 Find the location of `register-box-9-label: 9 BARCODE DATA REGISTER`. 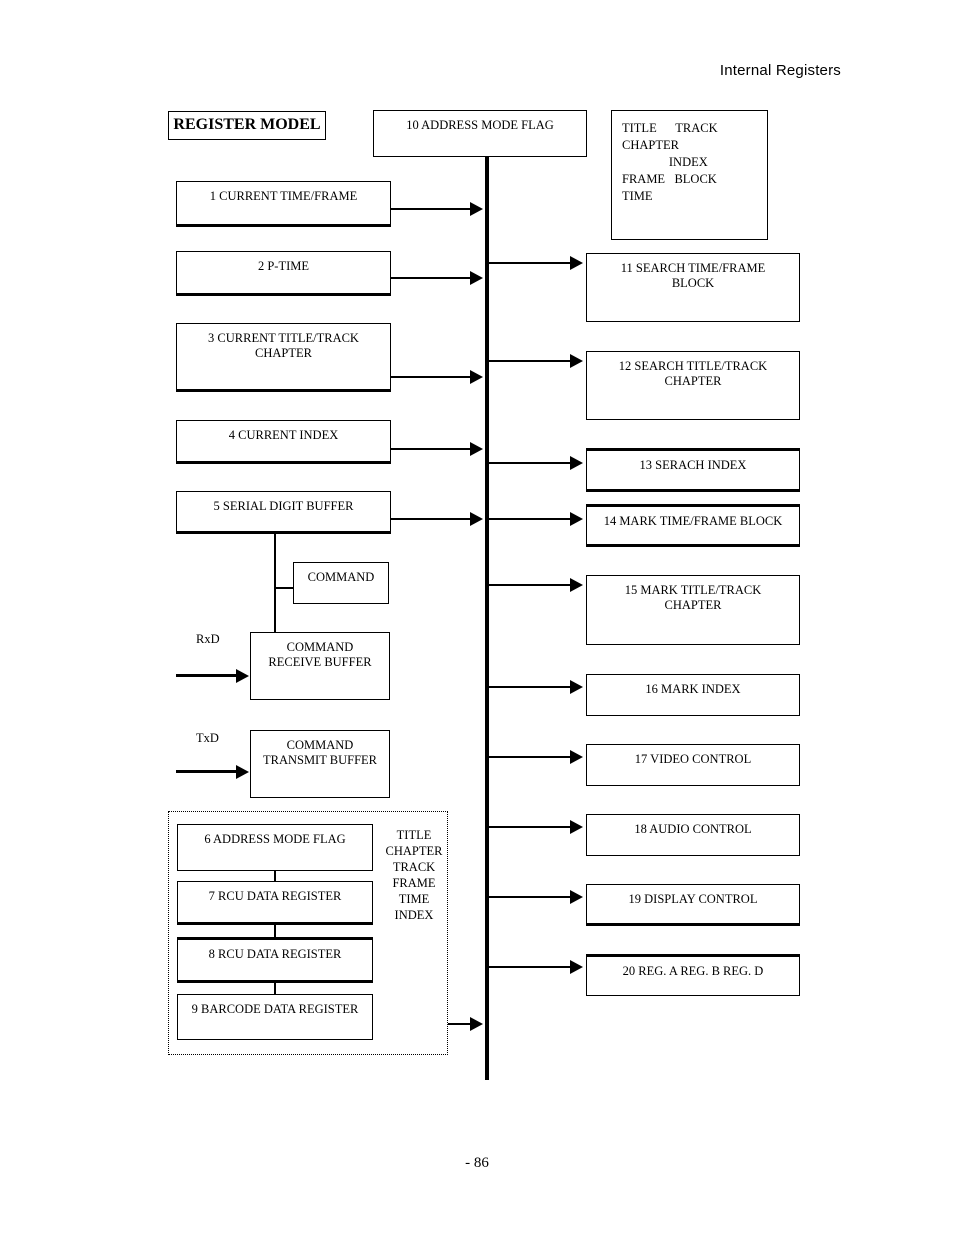

register-box-9-label: 9 BARCODE DATA REGISTER is located at coordinates (275, 1009).